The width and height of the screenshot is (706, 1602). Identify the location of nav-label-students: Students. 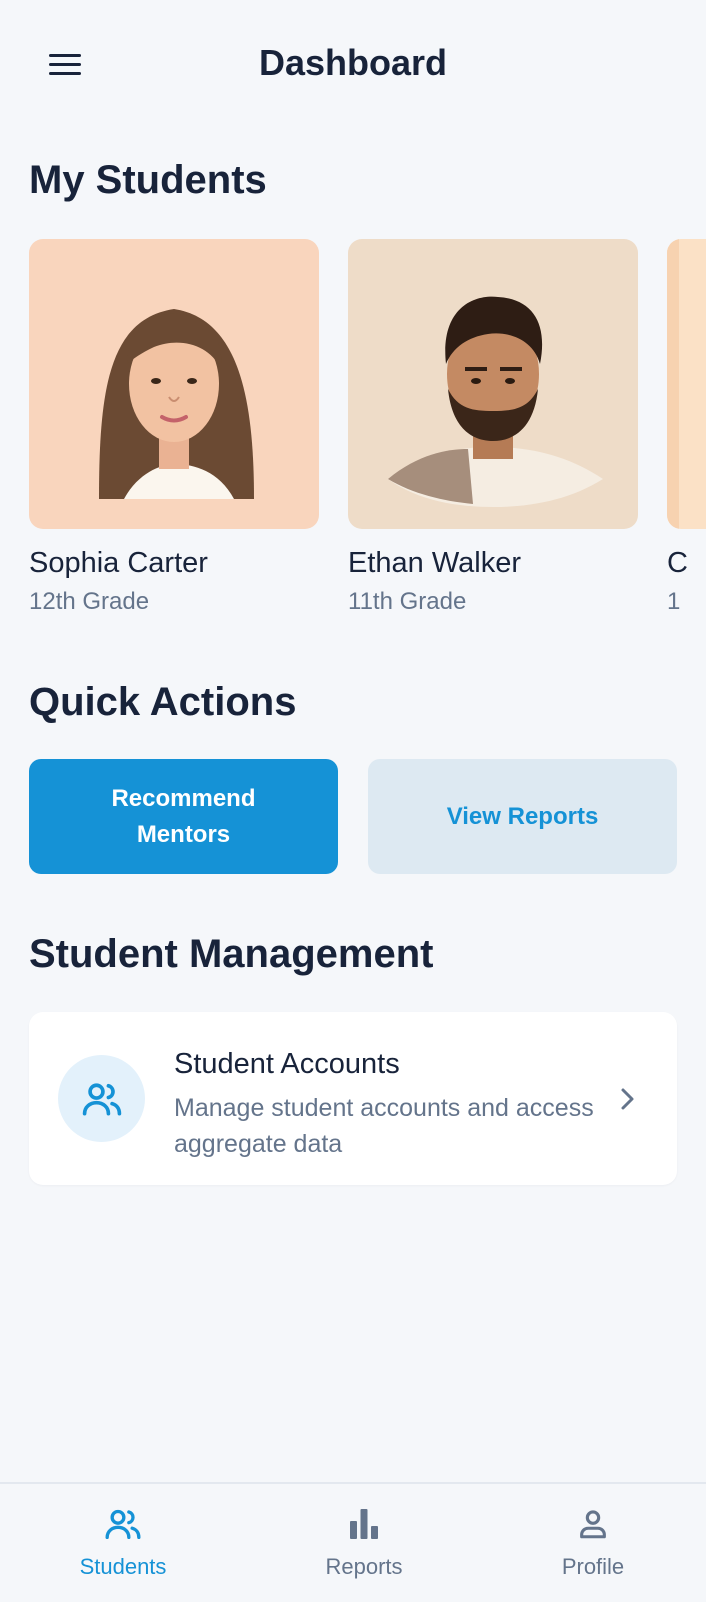
(123, 1566).